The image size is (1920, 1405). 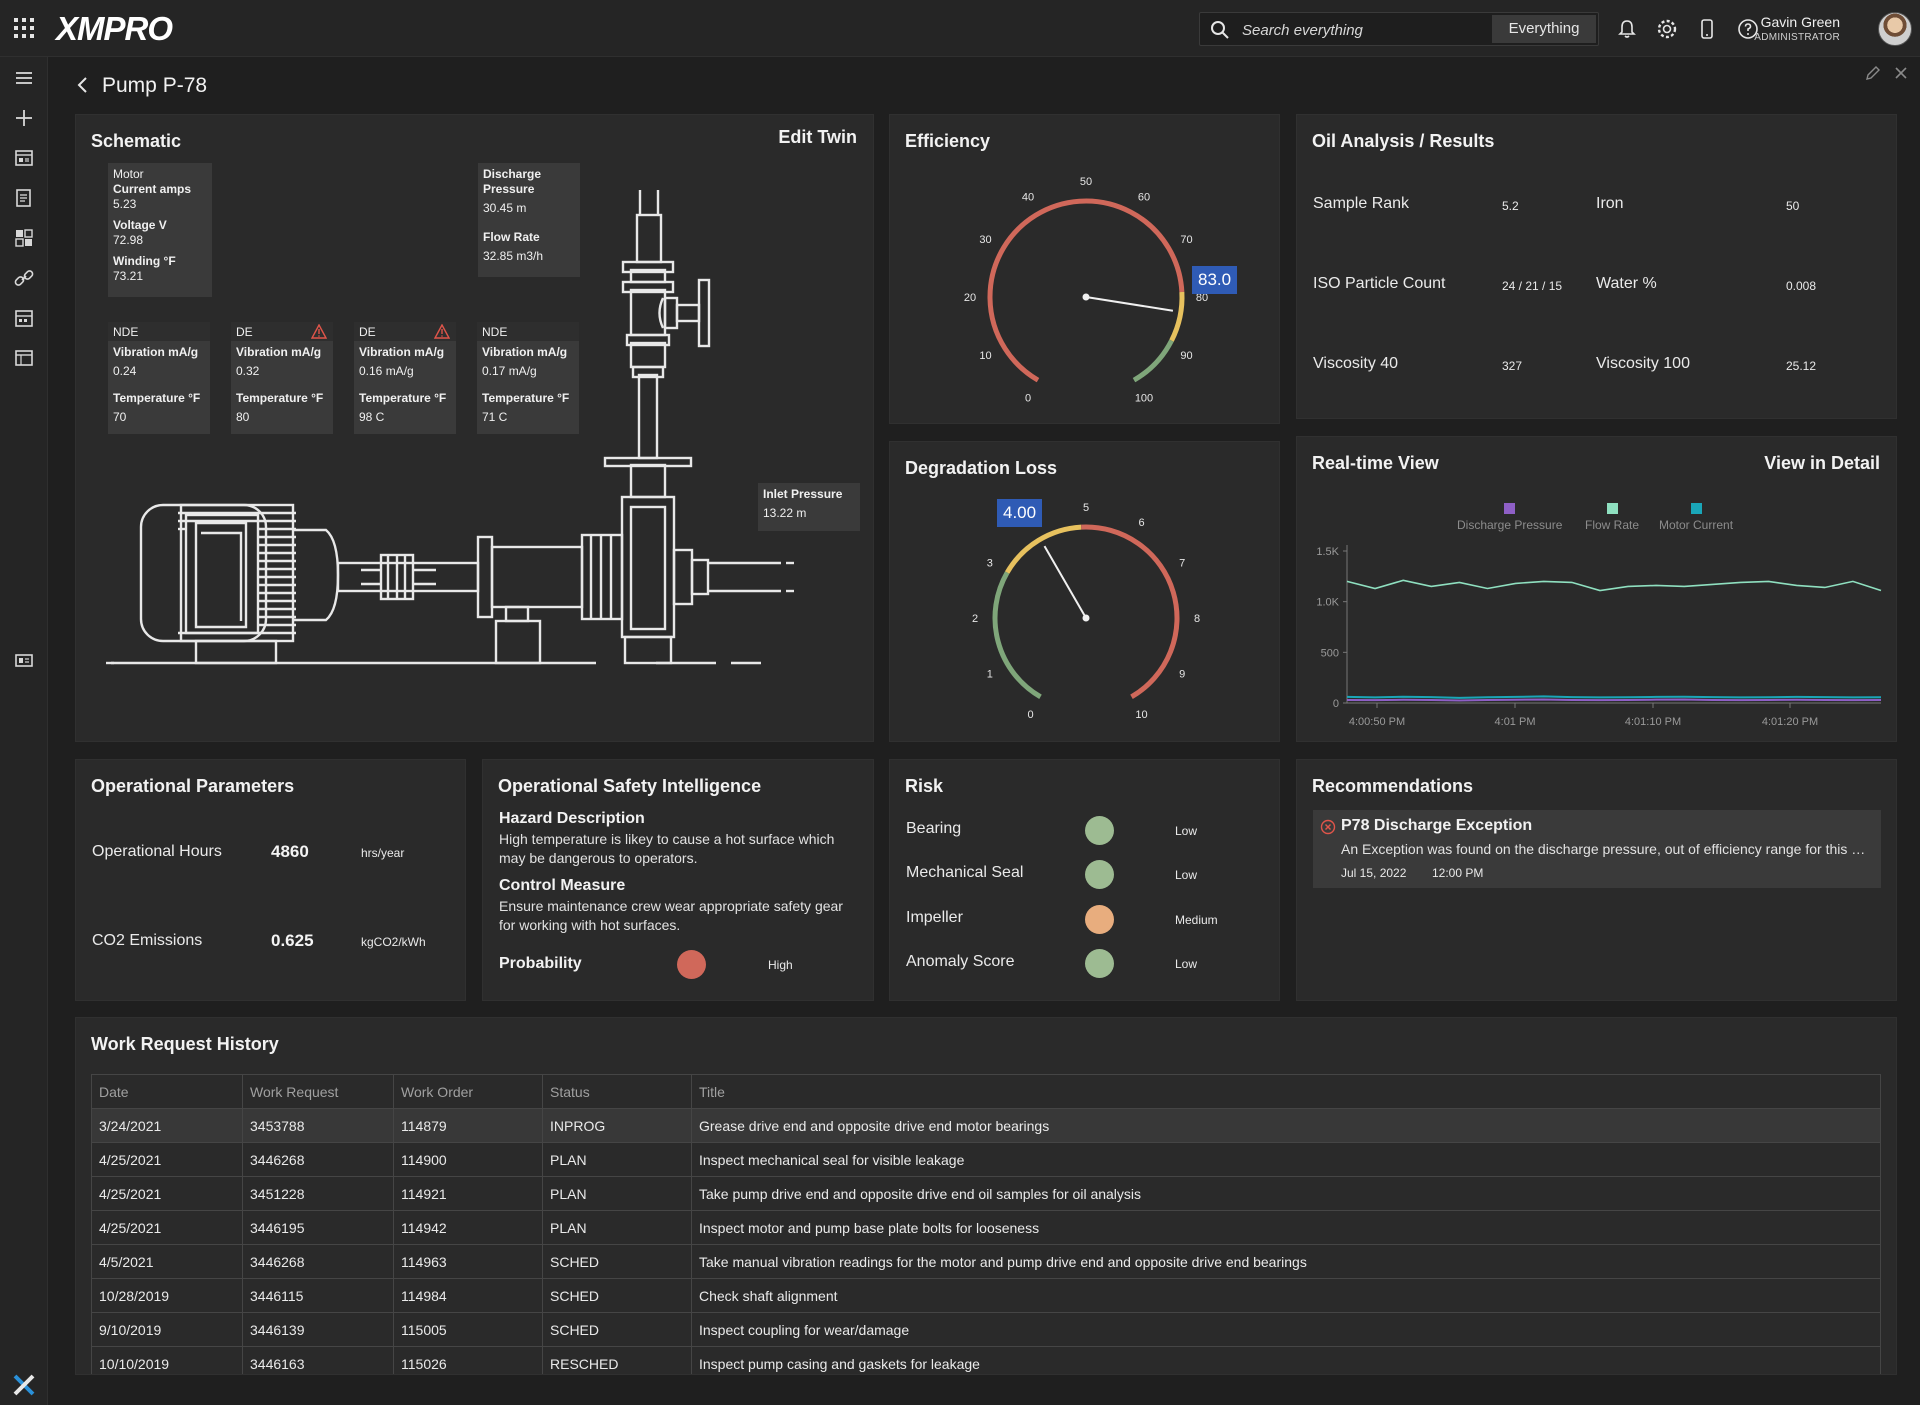 What do you see at coordinates (167, 1227) in the screenshot?
I see `cell-date: 4/25/2021` at bounding box center [167, 1227].